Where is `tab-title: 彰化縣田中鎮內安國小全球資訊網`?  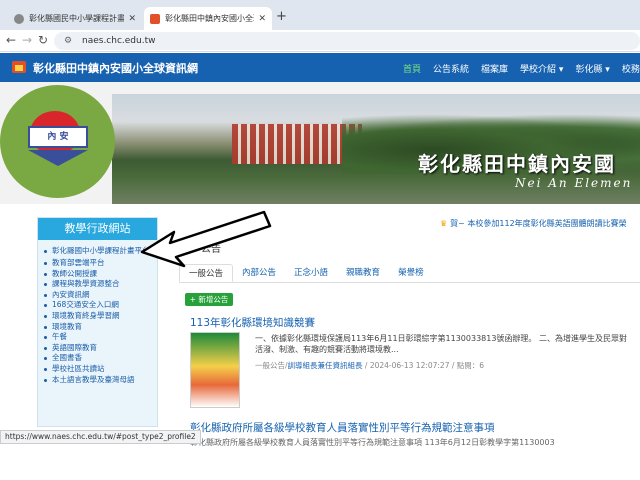
tab-title: 彰化縣田中鎮內安國小全球資訊網 is located at coordinates (209, 18).